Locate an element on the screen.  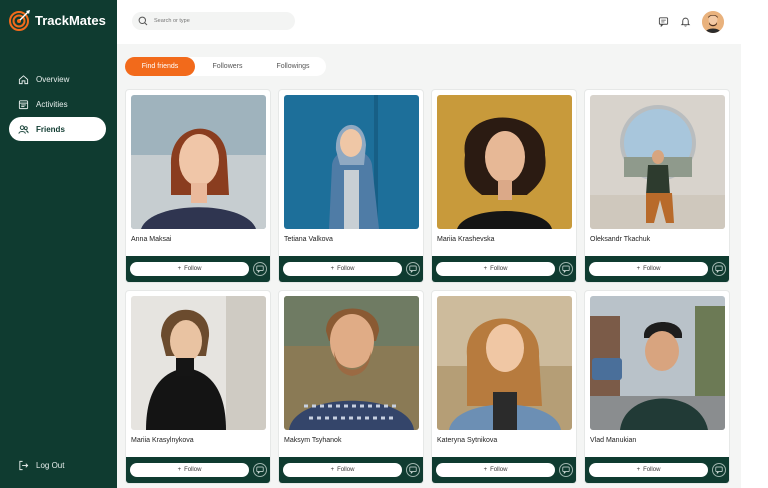
sidebar-item-activities: Activities is located at coordinates (57, 104).